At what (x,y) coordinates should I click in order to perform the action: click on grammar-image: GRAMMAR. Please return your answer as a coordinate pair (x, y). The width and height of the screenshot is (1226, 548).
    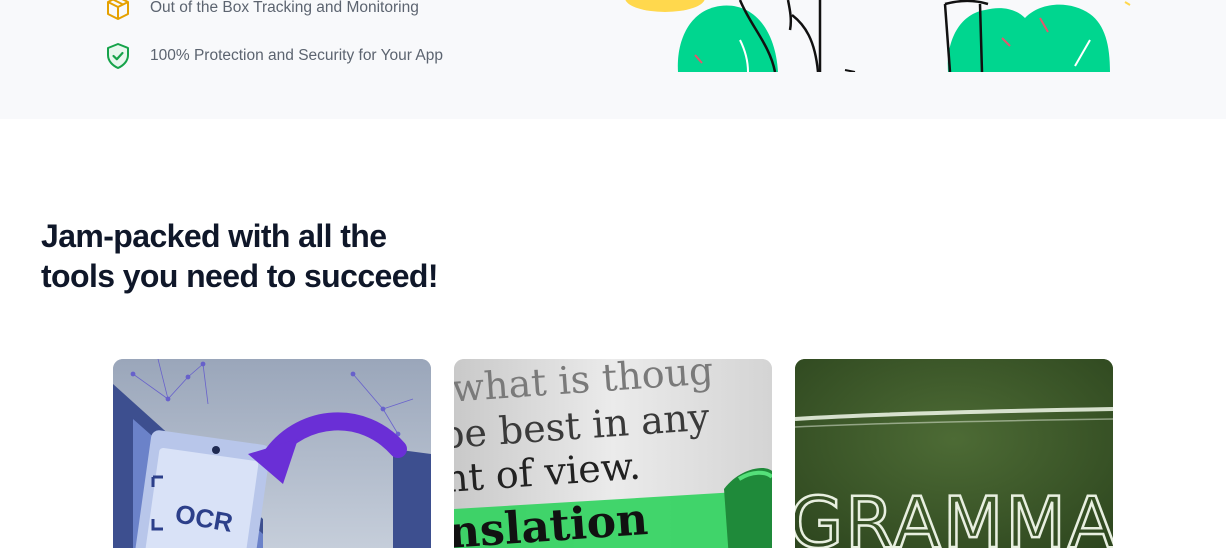
    Looking at the image, I should click on (954, 453).